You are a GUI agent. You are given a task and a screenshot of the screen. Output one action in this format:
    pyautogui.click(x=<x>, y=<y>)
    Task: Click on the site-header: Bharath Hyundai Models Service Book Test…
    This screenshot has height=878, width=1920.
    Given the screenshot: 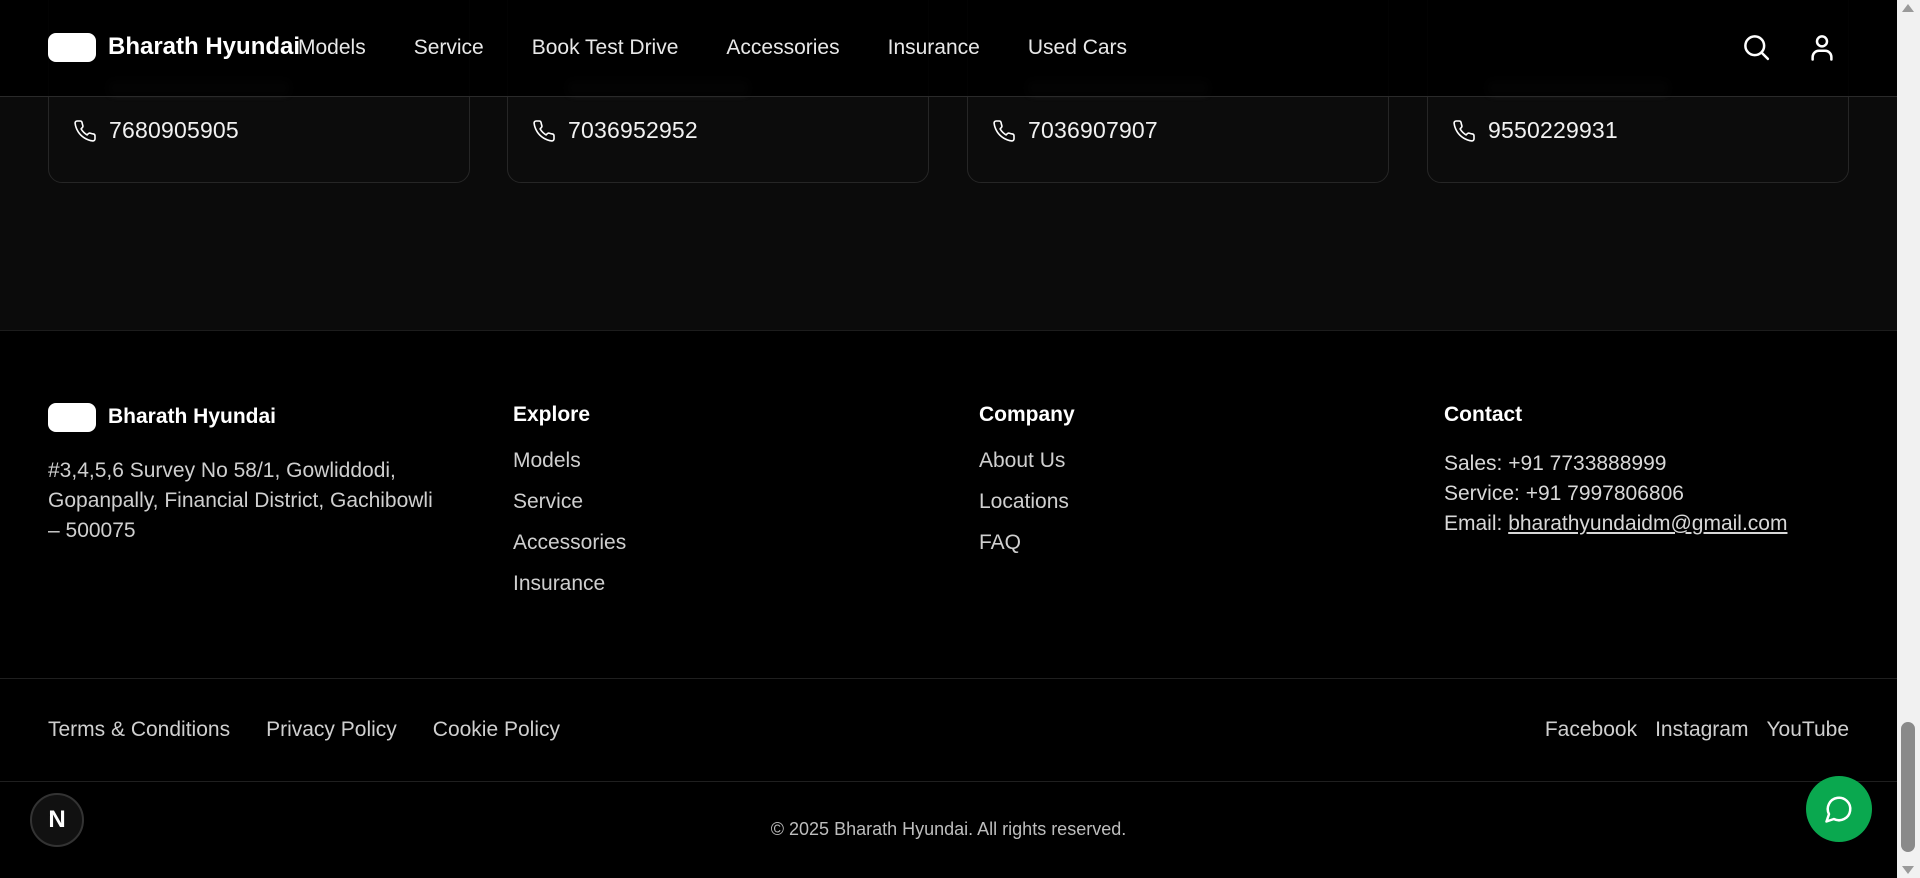 What is the action you would take?
    pyautogui.click(x=948, y=48)
    